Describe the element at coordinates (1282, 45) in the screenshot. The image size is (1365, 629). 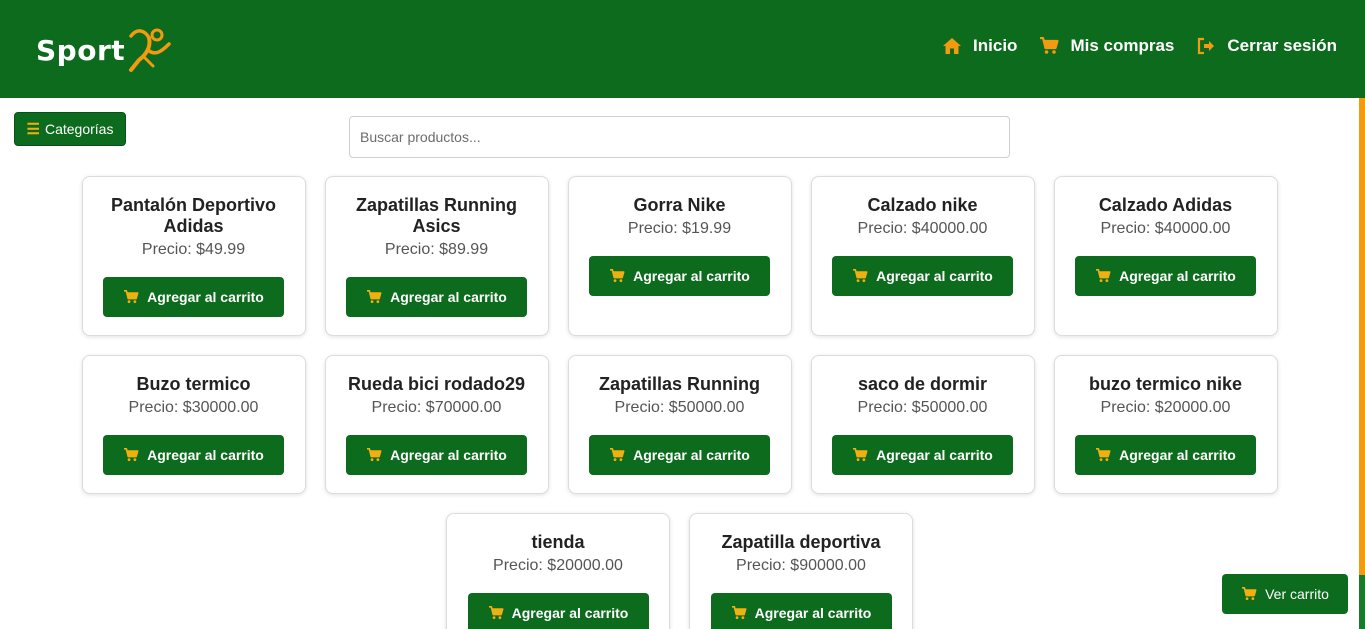
I see `nav-cerrar-sesion-label: Cerrar sesión` at that location.